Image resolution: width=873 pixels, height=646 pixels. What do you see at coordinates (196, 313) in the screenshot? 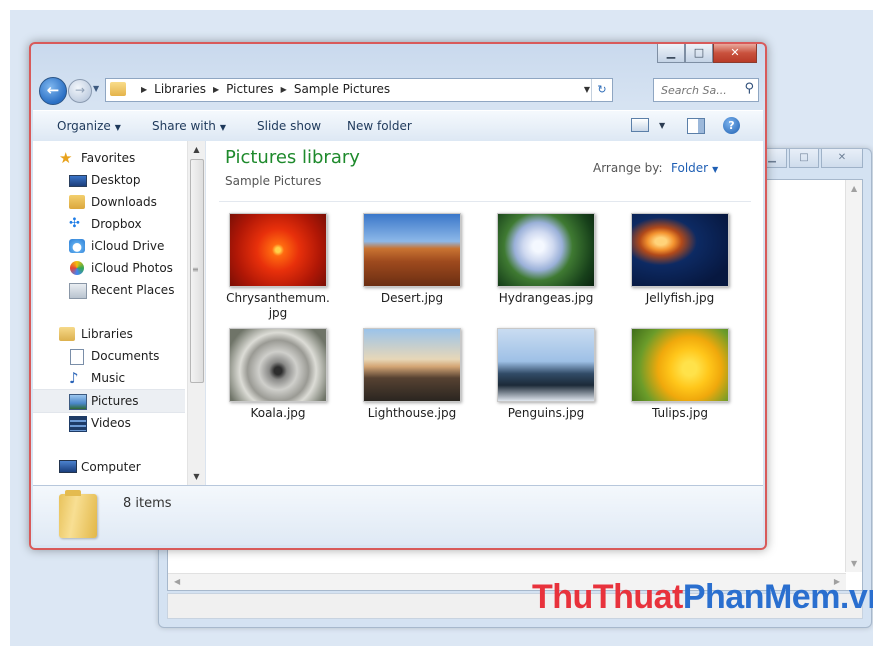
I see `navigation-scrollbar: ▲ ≡ ▼` at bounding box center [196, 313].